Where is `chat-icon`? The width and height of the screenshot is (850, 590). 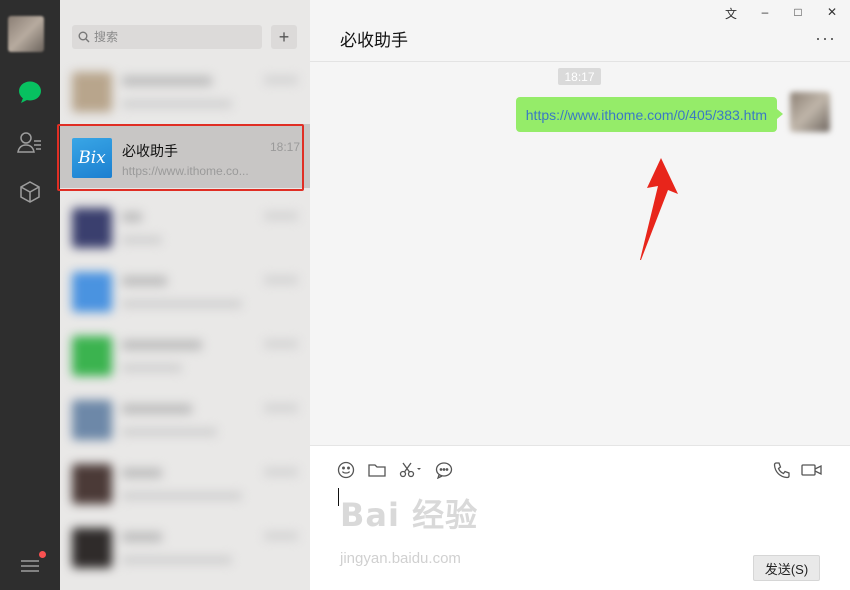
chat-icon is located at coordinates (30, 92).